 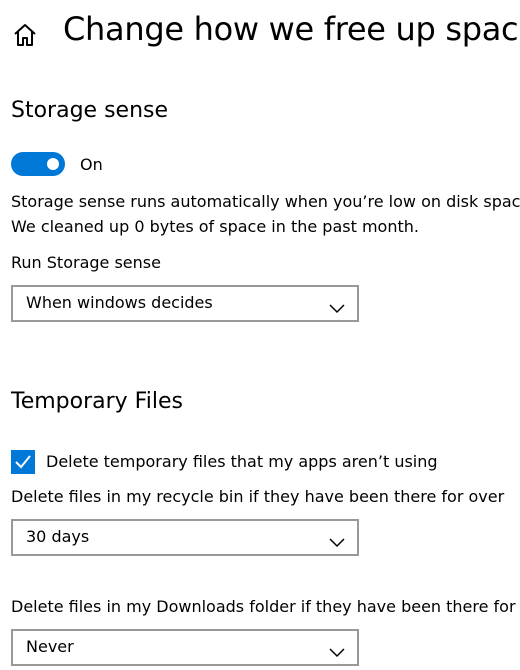 What do you see at coordinates (38, 164) in the screenshot?
I see `storage-sense-toggle` at bounding box center [38, 164].